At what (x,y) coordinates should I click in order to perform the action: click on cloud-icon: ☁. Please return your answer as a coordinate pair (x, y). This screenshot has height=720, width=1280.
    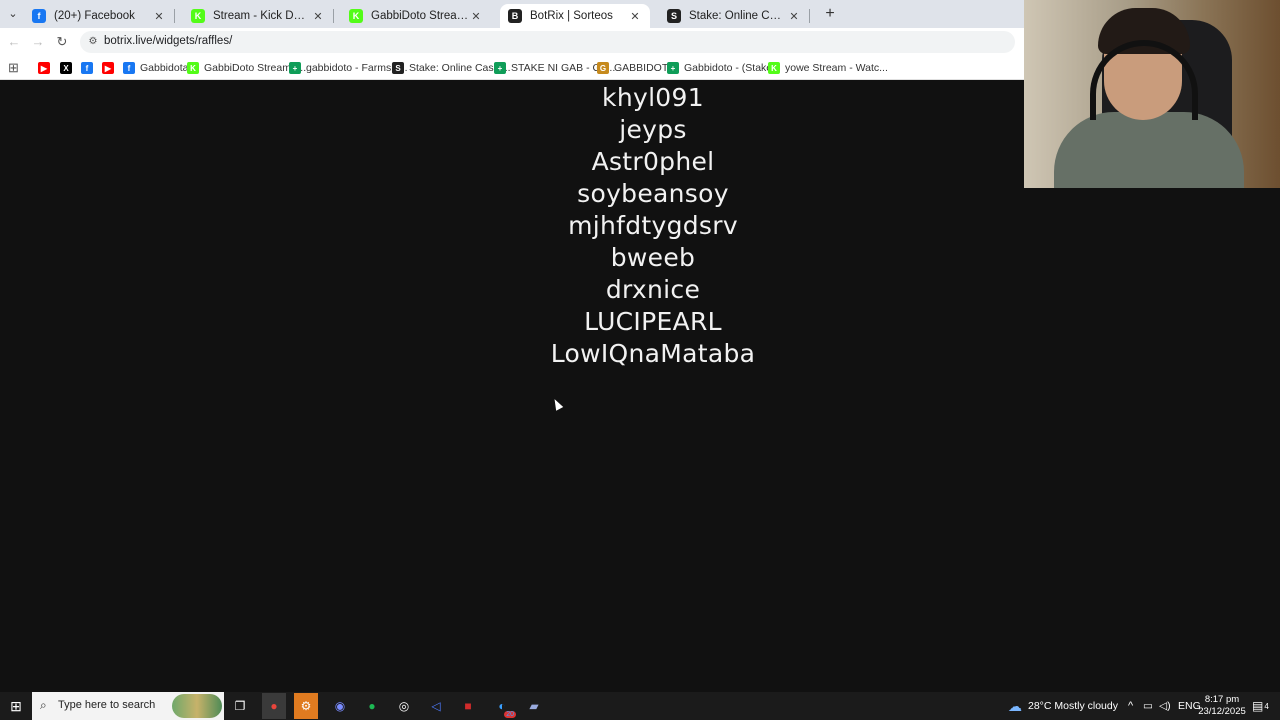
    Looking at the image, I should click on (1015, 705).